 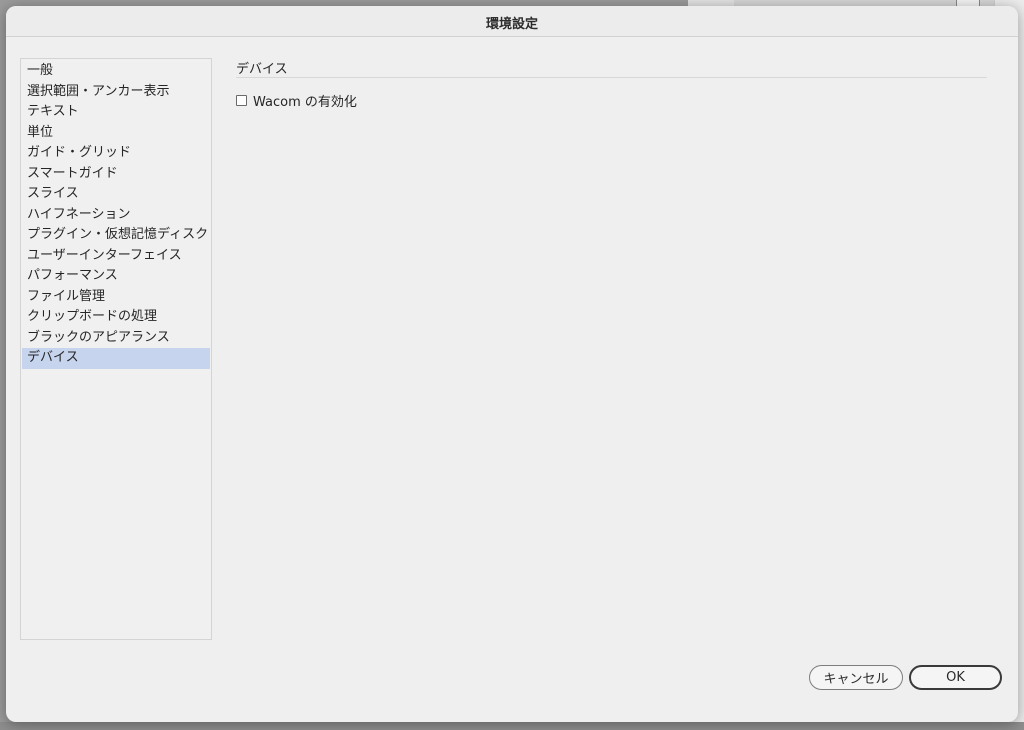 What do you see at coordinates (116, 71) in the screenshot?
I see `category-item-general: 一般` at bounding box center [116, 71].